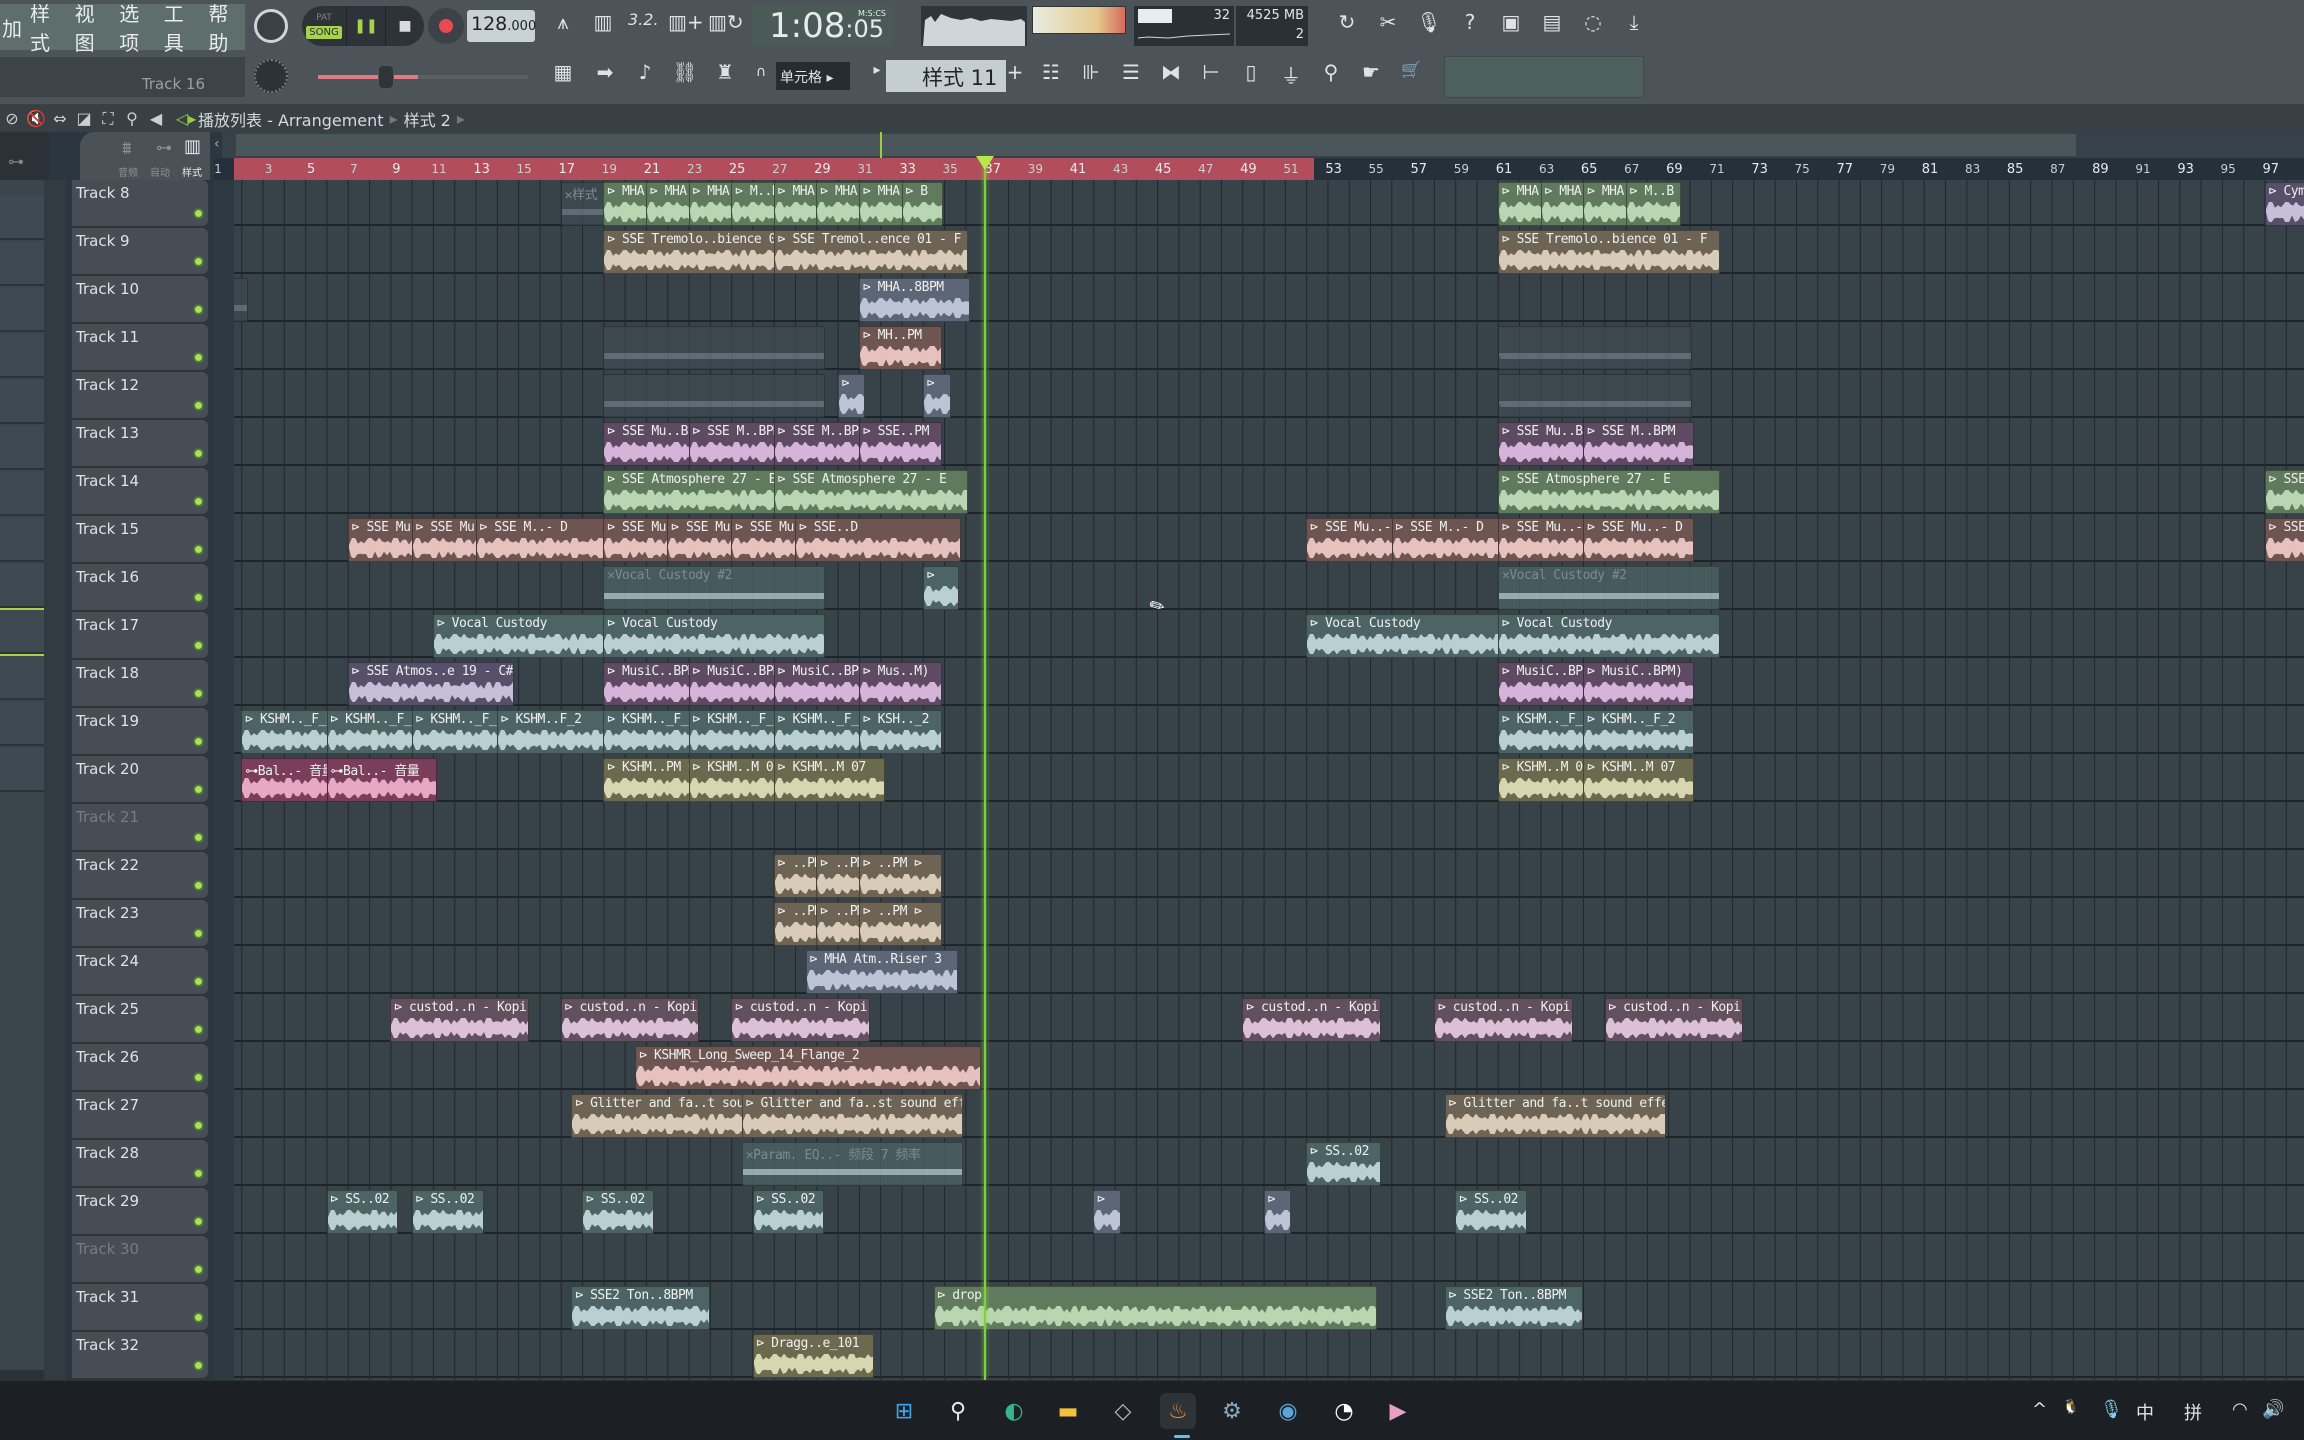 The image size is (2304, 1440). What do you see at coordinates (140, 731) in the screenshot?
I see `track-header: Track 19` at bounding box center [140, 731].